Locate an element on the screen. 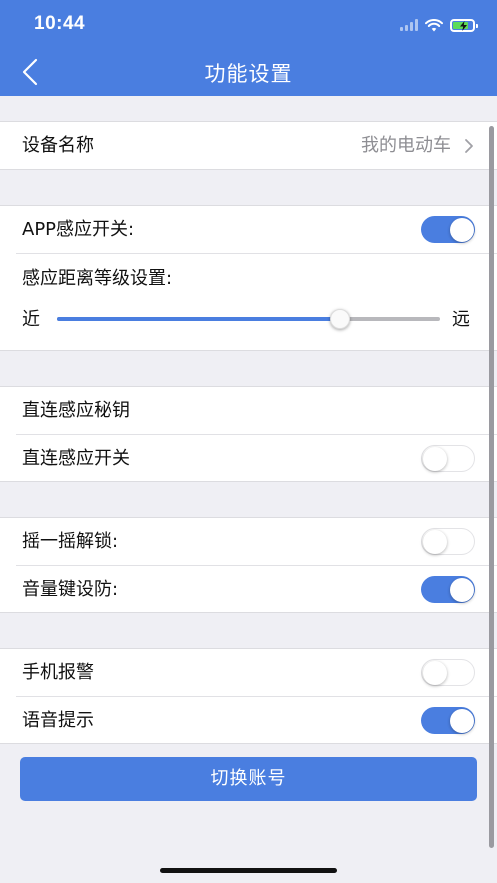  device-group: 设备名称 我的电动车 is located at coordinates (248, 145).